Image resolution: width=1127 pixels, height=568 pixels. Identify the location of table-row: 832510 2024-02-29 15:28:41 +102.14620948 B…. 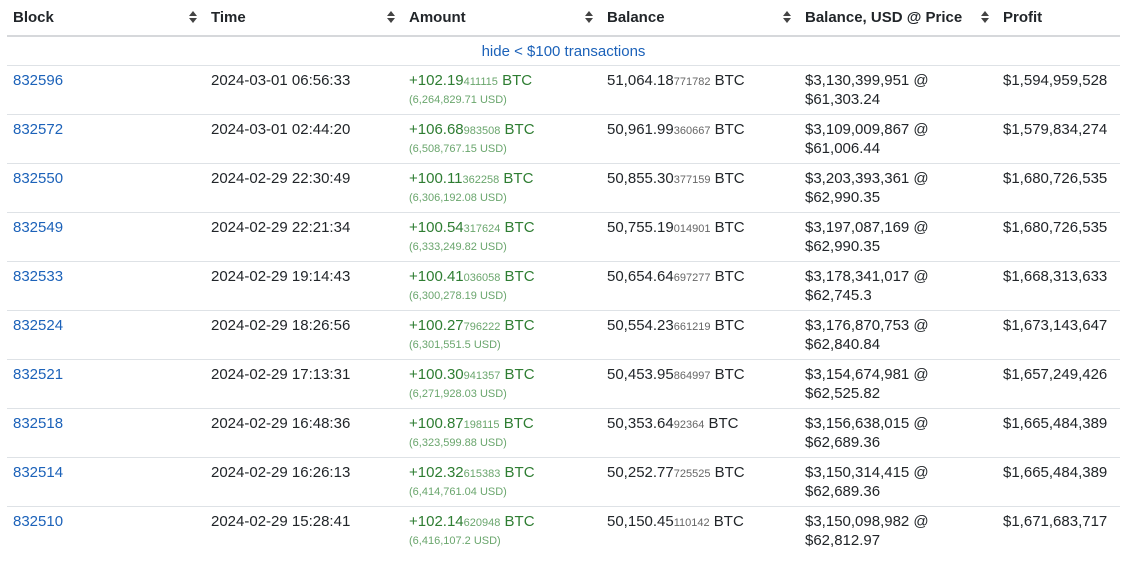
(563, 531).